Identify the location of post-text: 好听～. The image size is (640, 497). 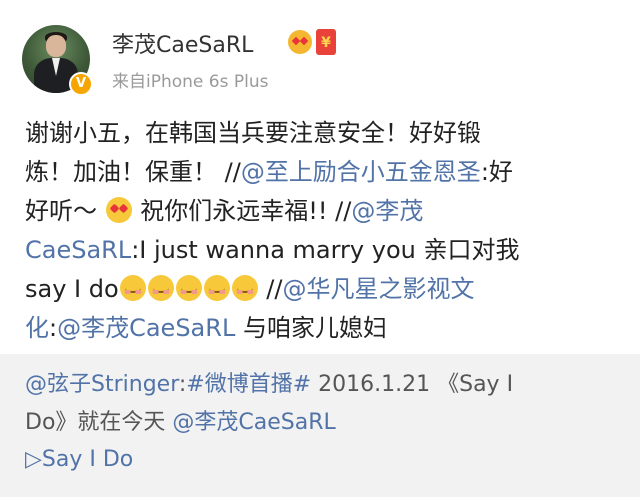
(61, 211).